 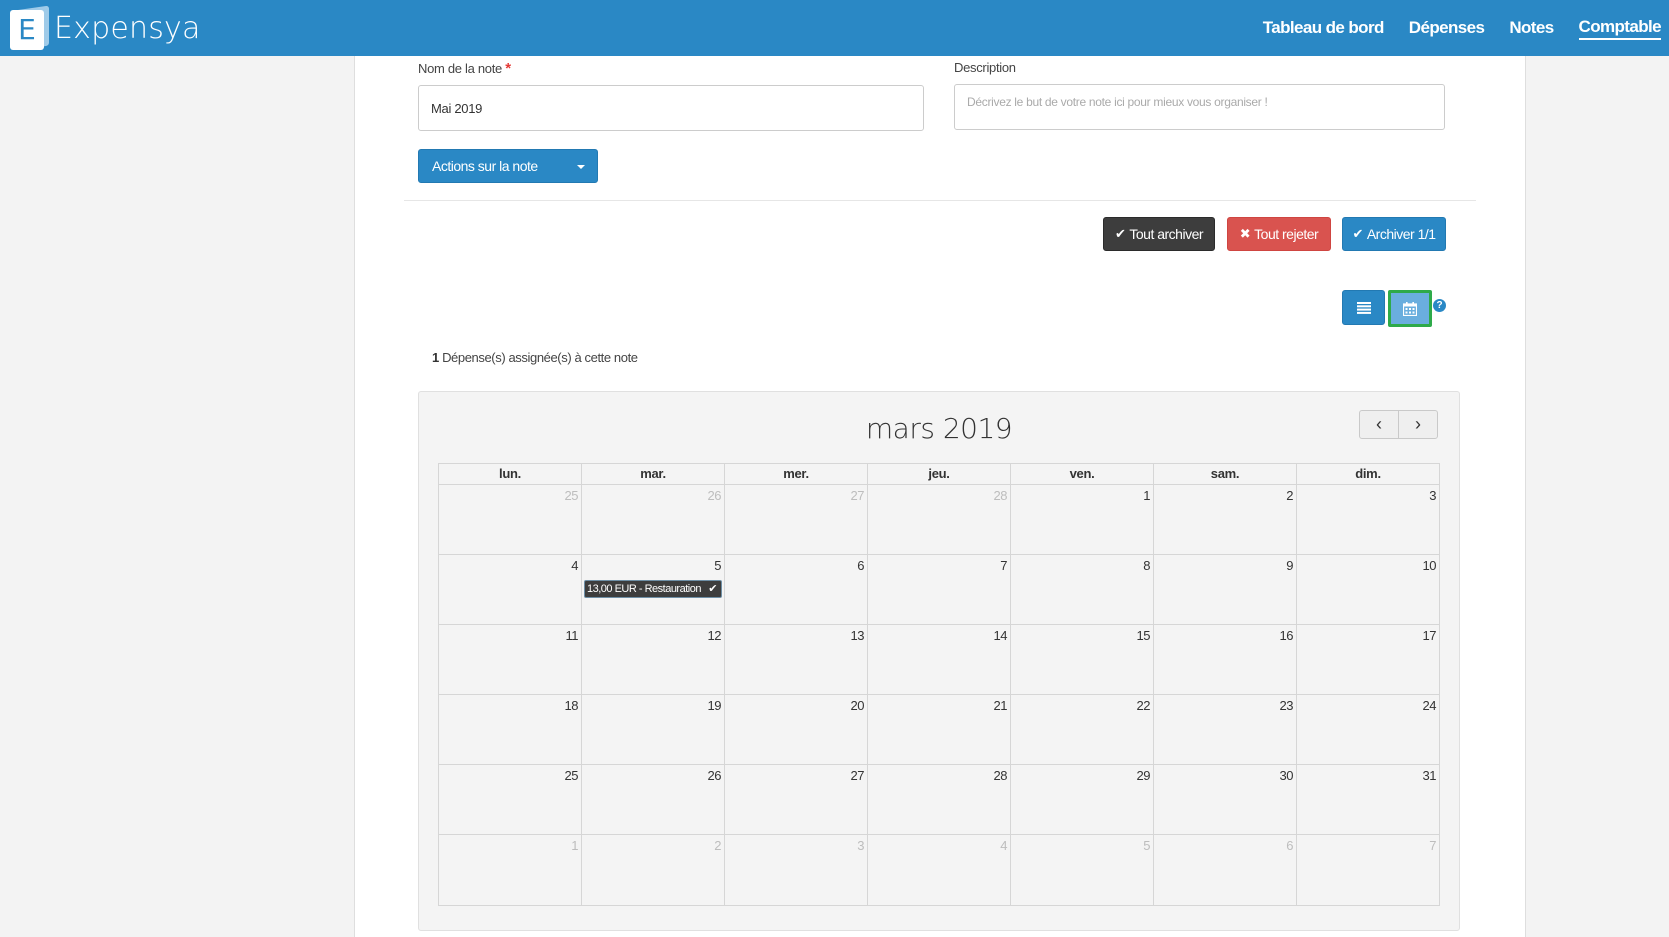 I want to click on calendar-day: 14, so click(x=939, y=659).